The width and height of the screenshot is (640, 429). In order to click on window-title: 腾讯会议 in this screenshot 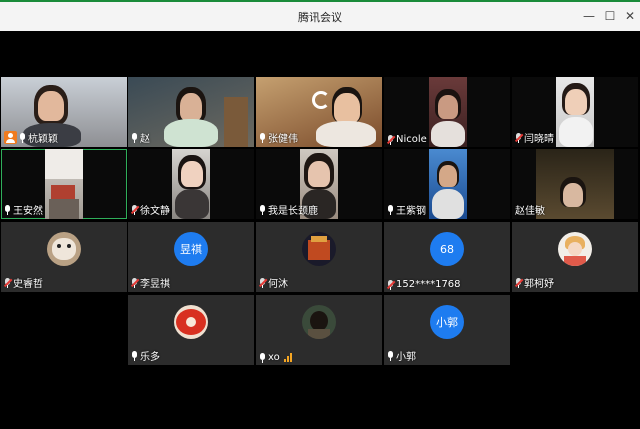, I will do `click(320, 17)`.